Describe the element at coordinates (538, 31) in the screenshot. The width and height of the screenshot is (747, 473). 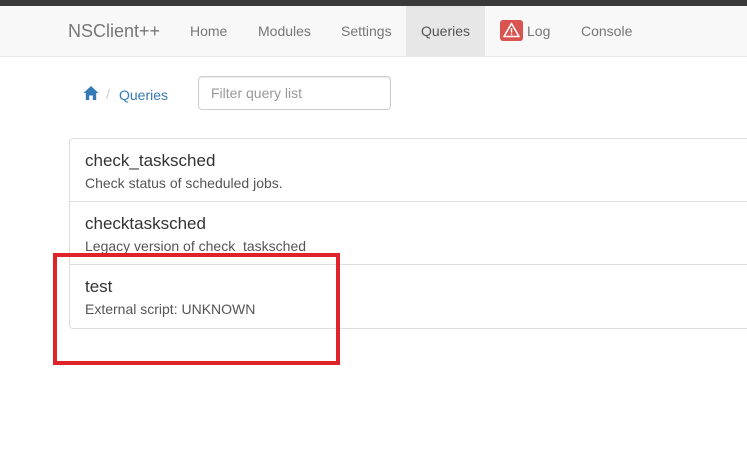
I see `nav-log: Log` at that location.